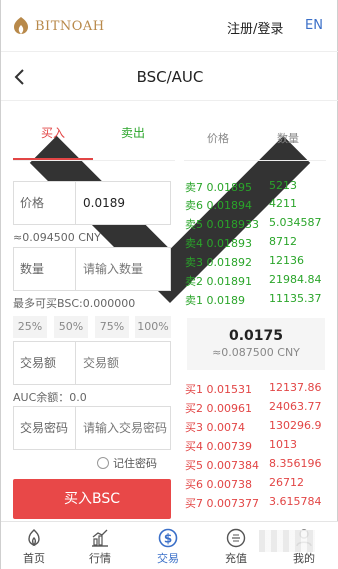 The image size is (338, 569). What do you see at coordinates (194, 465) in the screenshot?
I see `buy-label: 买5` at bounding box center [194, 465].